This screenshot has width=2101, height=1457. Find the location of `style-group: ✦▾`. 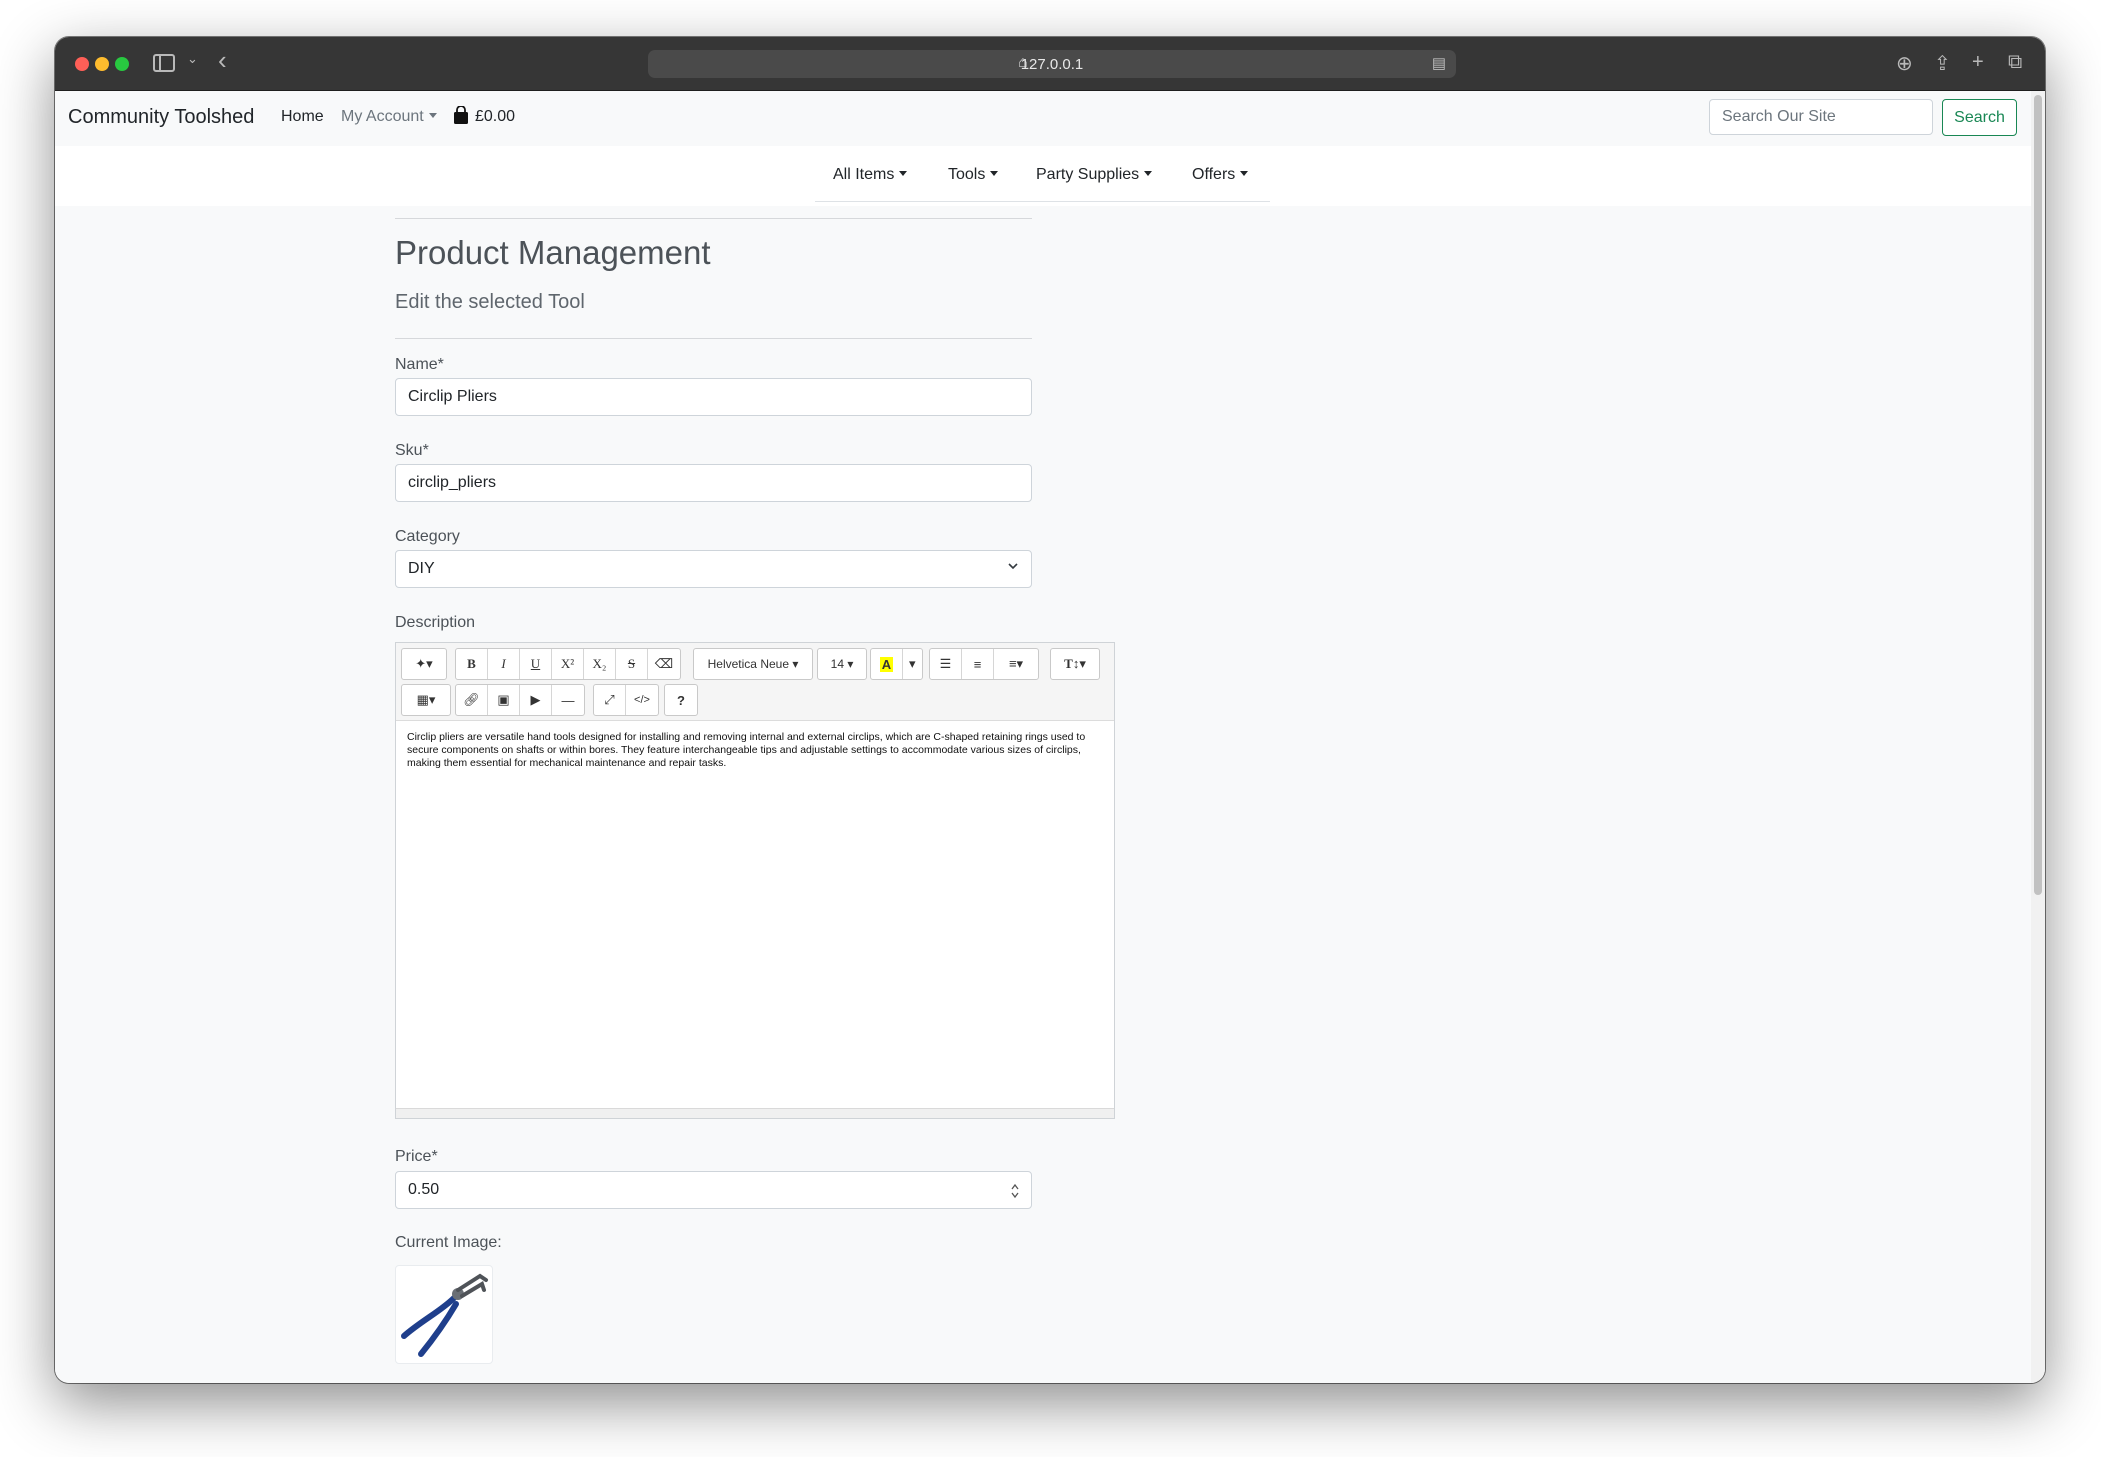

style-group: ✦▾ is located at coordinates (424, 664).